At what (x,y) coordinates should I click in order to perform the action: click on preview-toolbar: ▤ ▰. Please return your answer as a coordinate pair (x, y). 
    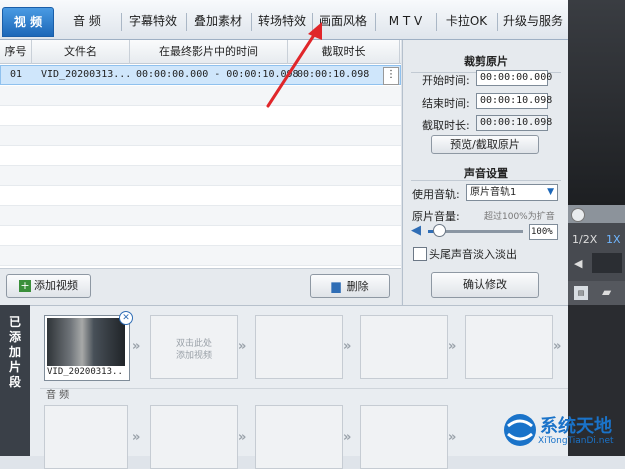
    Looking at the image, I should click on (596, 293).